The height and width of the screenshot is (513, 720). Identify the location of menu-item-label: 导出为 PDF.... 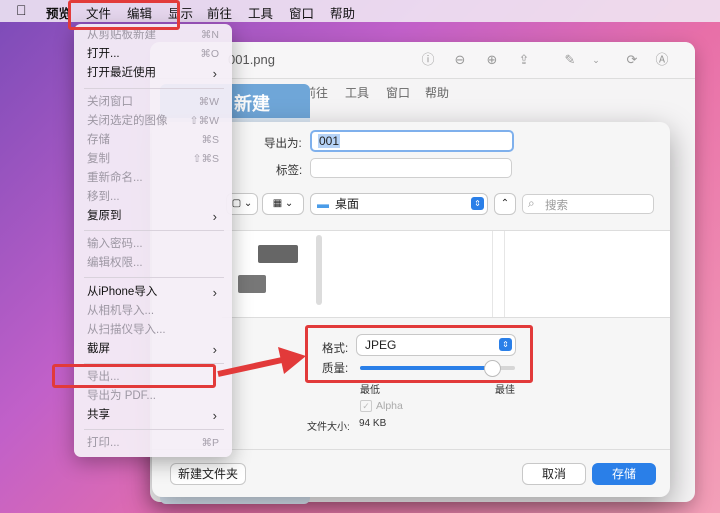
(122, 396).